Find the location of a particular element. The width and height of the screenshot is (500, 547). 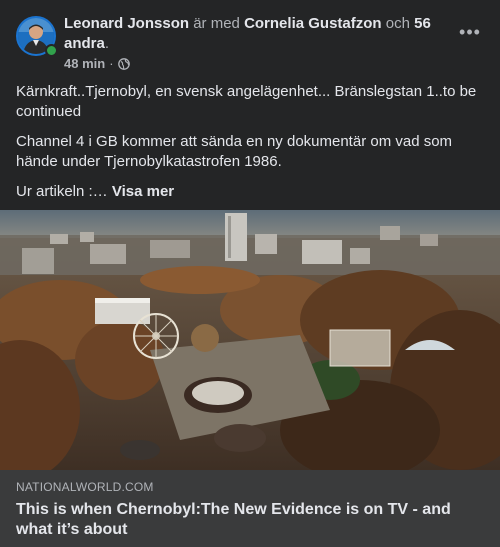

post-paragraph-3: Ur artikeln :… Visa mer is located at coordinates (250, 192).